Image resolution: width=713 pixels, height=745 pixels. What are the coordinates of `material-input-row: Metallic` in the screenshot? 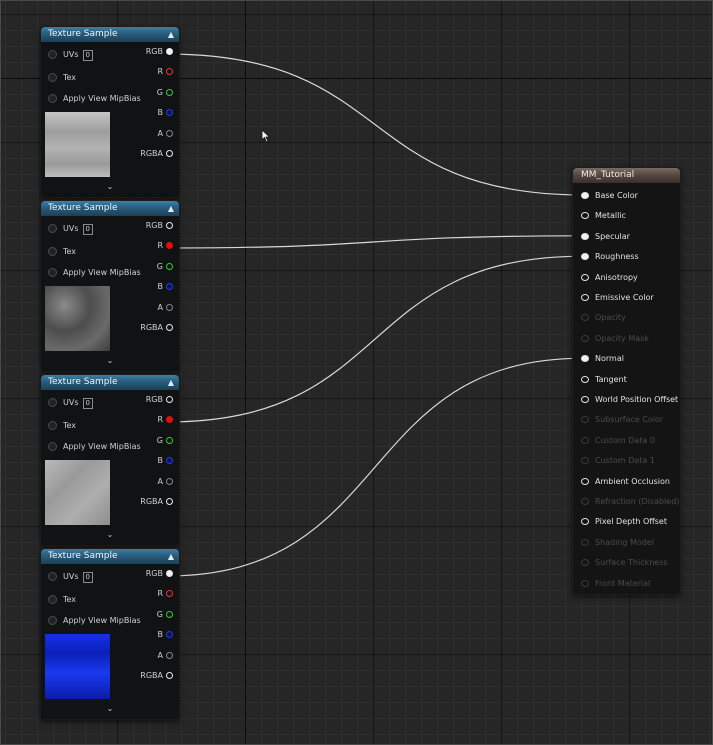 It's located at (603, 215).